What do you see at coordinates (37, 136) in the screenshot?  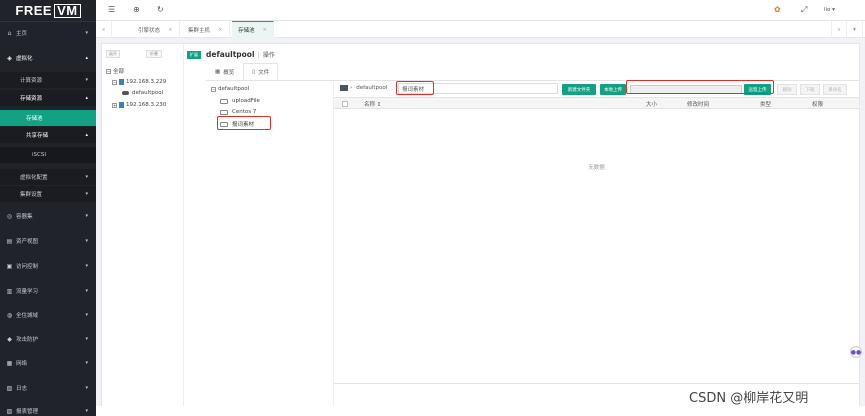 I see `sidebar-item-label: 共享存储` at bounding box center [37, 136].